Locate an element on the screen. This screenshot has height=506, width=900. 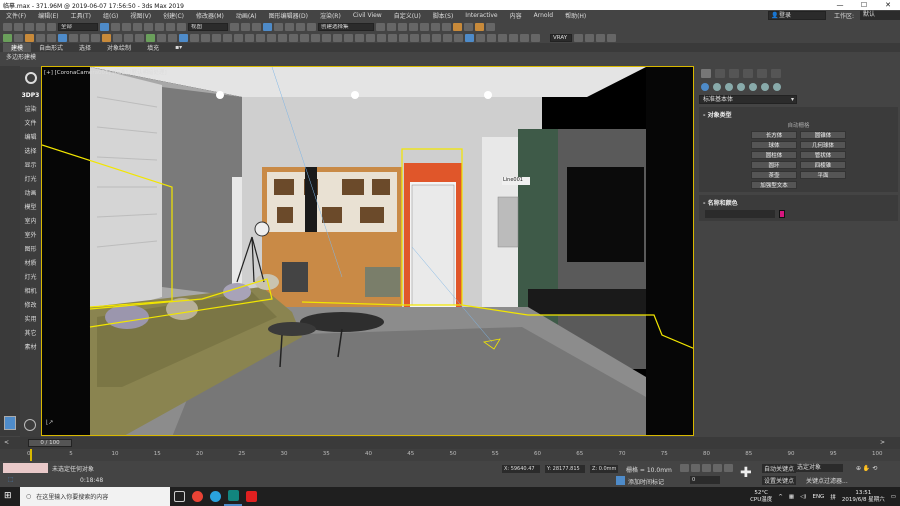
lights-icon is located at coordinates (729, 87).